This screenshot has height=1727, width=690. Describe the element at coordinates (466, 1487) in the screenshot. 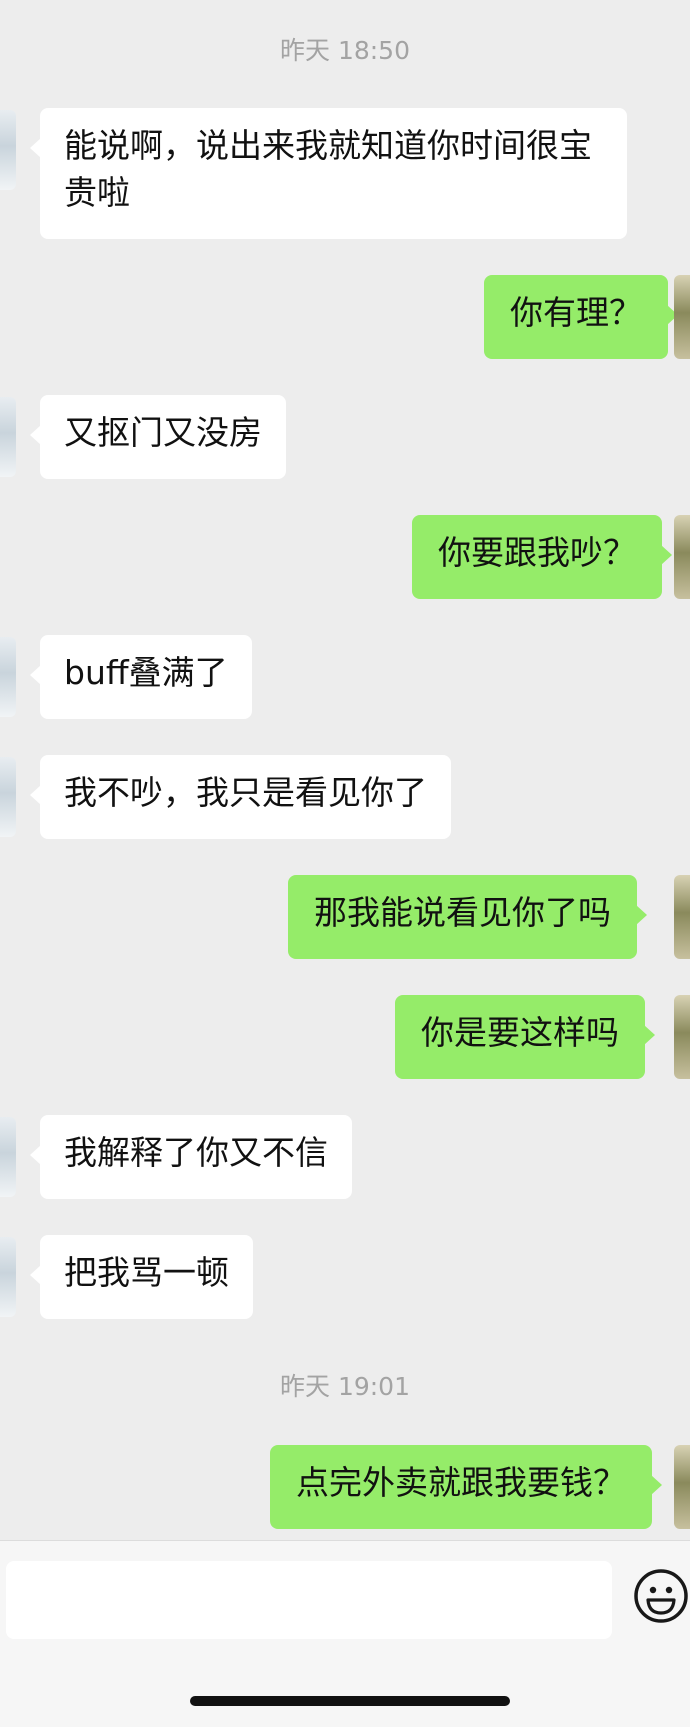

I see `outgoing-message-bubble: 点完外卖就跟我要钱？` at that location.